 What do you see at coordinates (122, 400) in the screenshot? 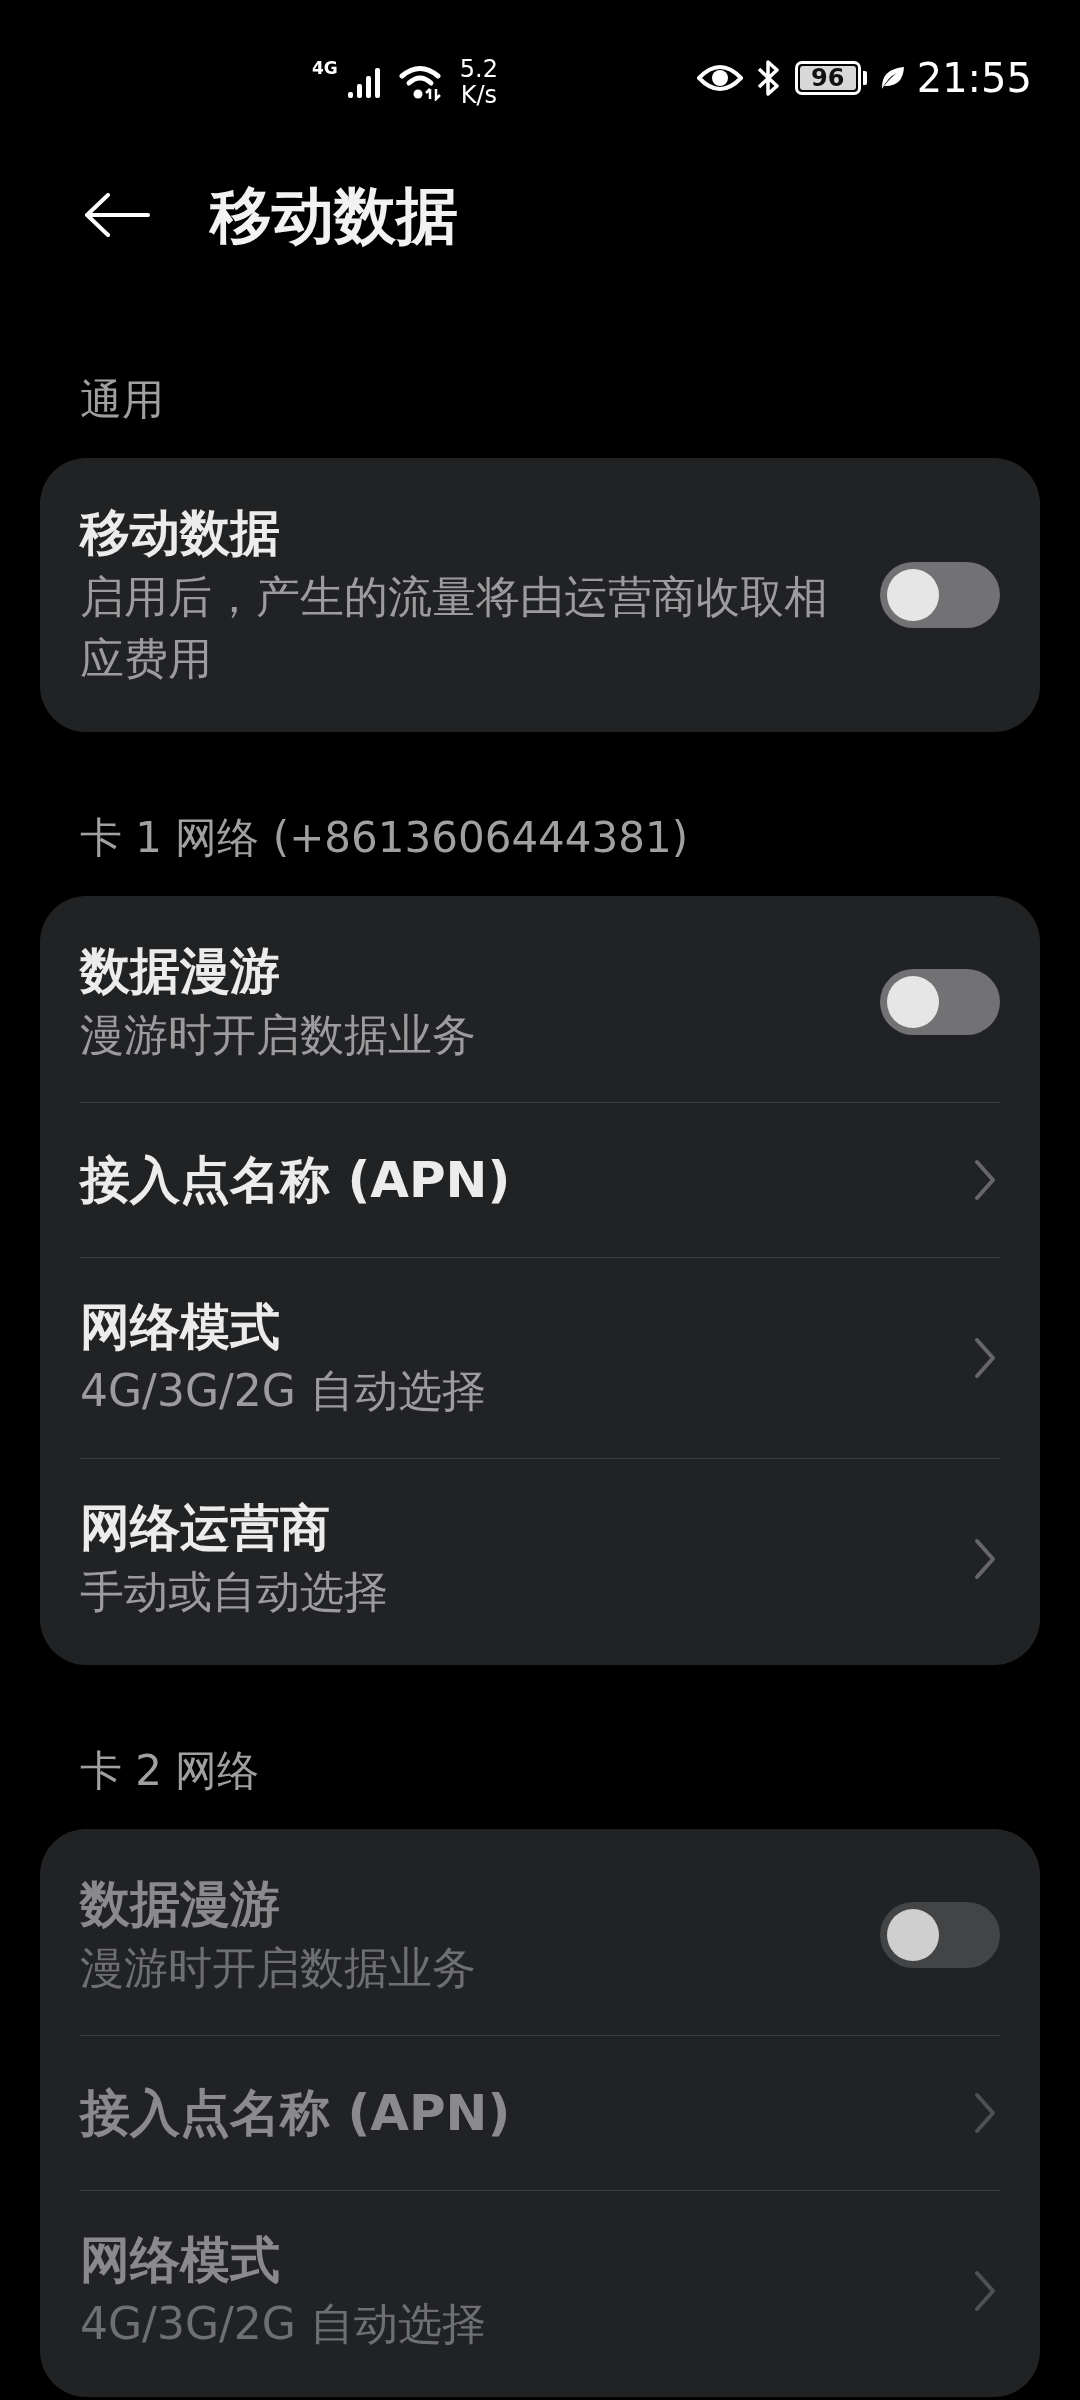
I see `section-header: 通用` at bounding box center [122, 400].